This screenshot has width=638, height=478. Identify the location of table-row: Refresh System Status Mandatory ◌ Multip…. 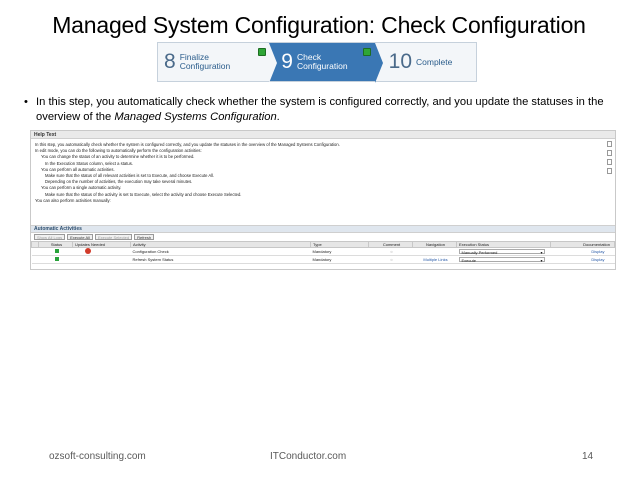
(323, 259).